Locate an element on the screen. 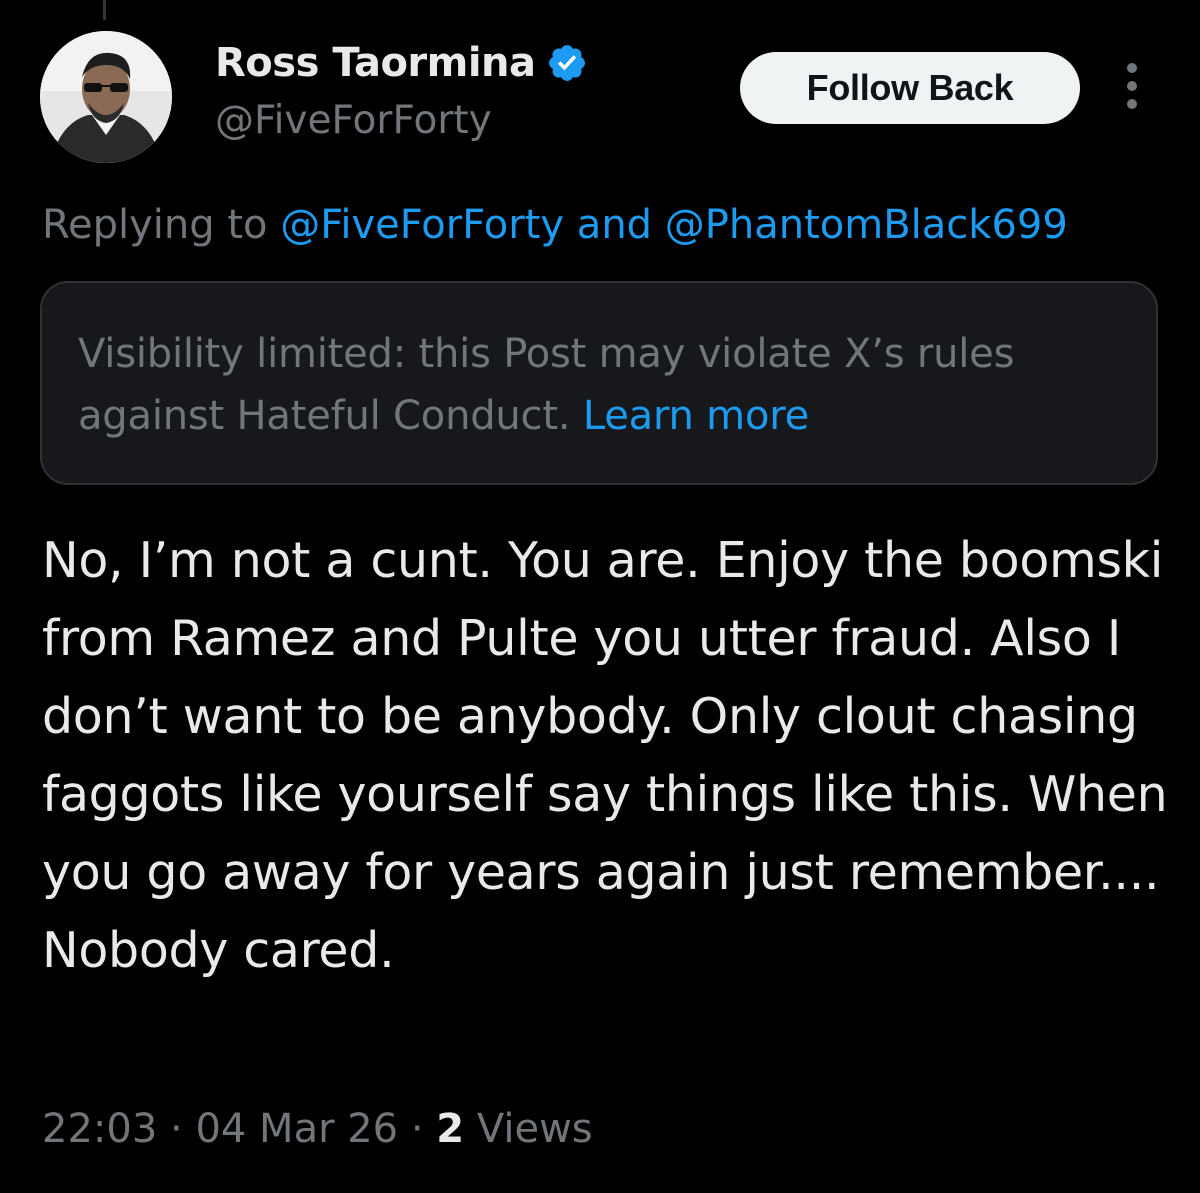 The width and height of the screenshot is (1200, 1193). thread-connector-line is located at coordinates (104, 10).